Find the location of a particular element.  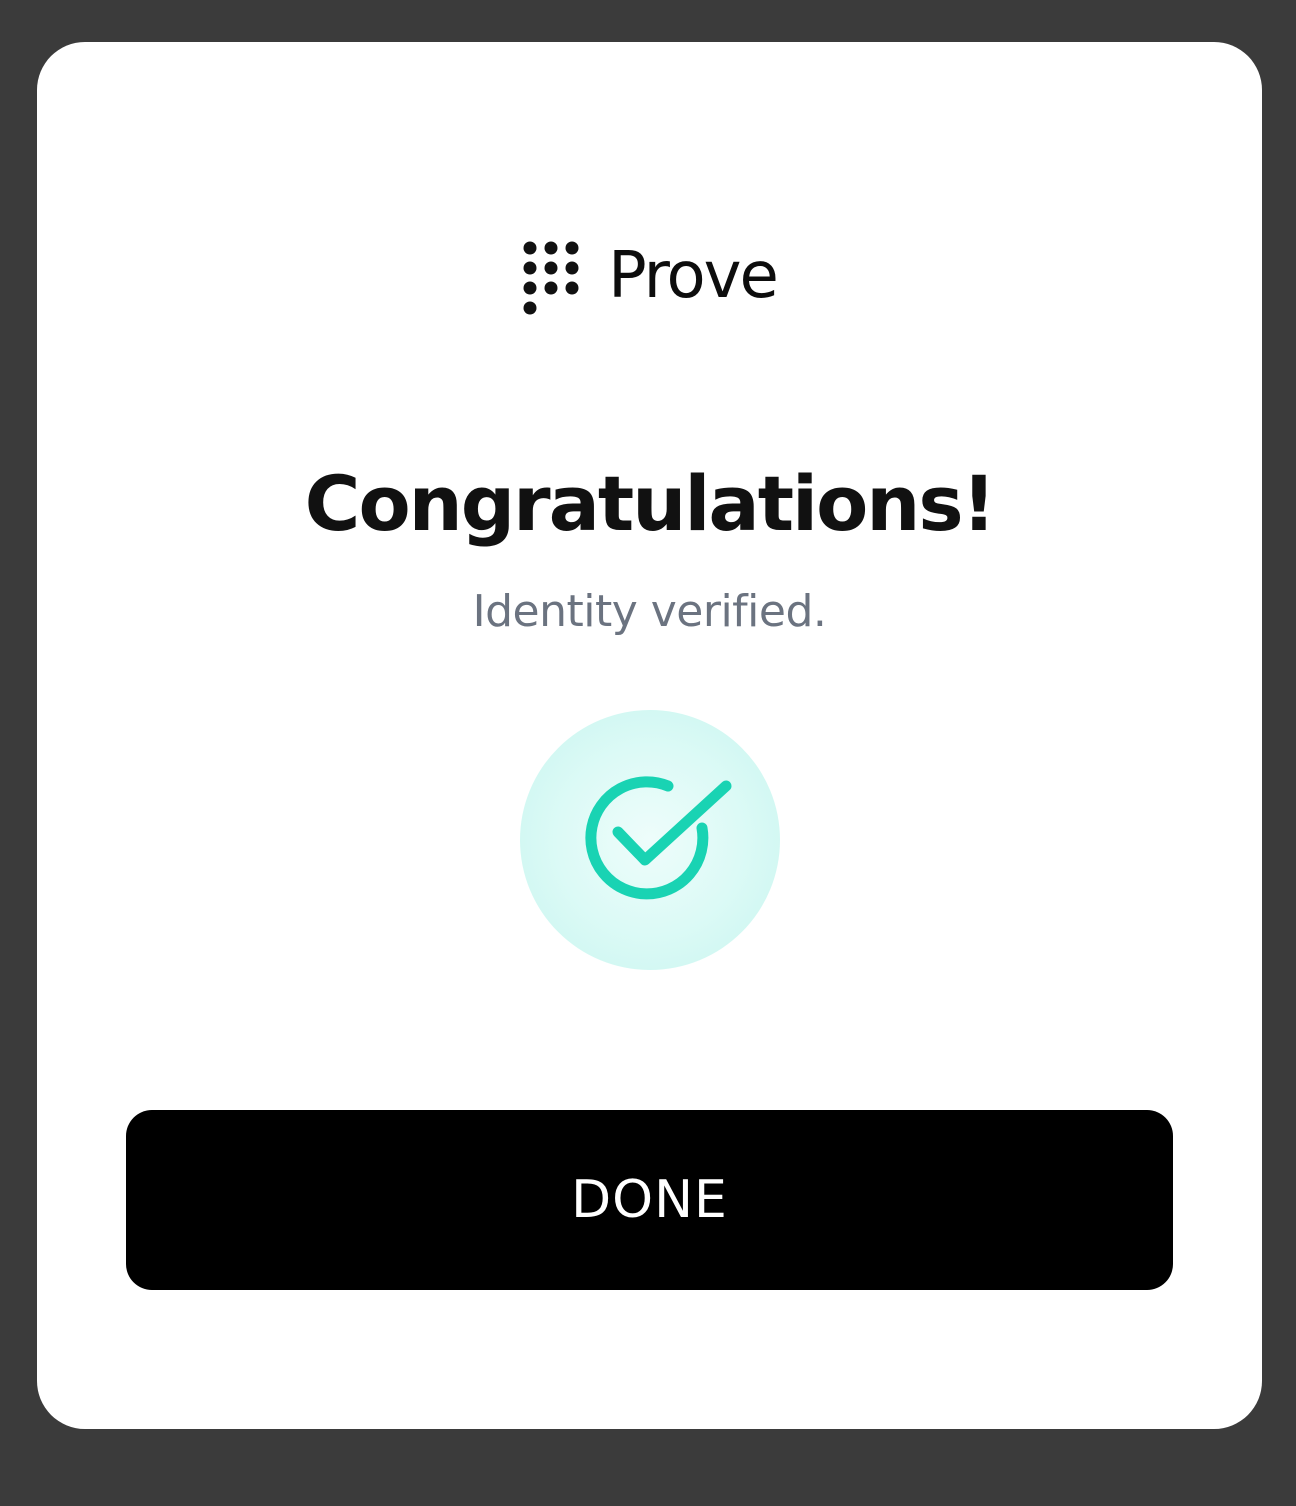

verified-badge is located at coordinates (650, 840).